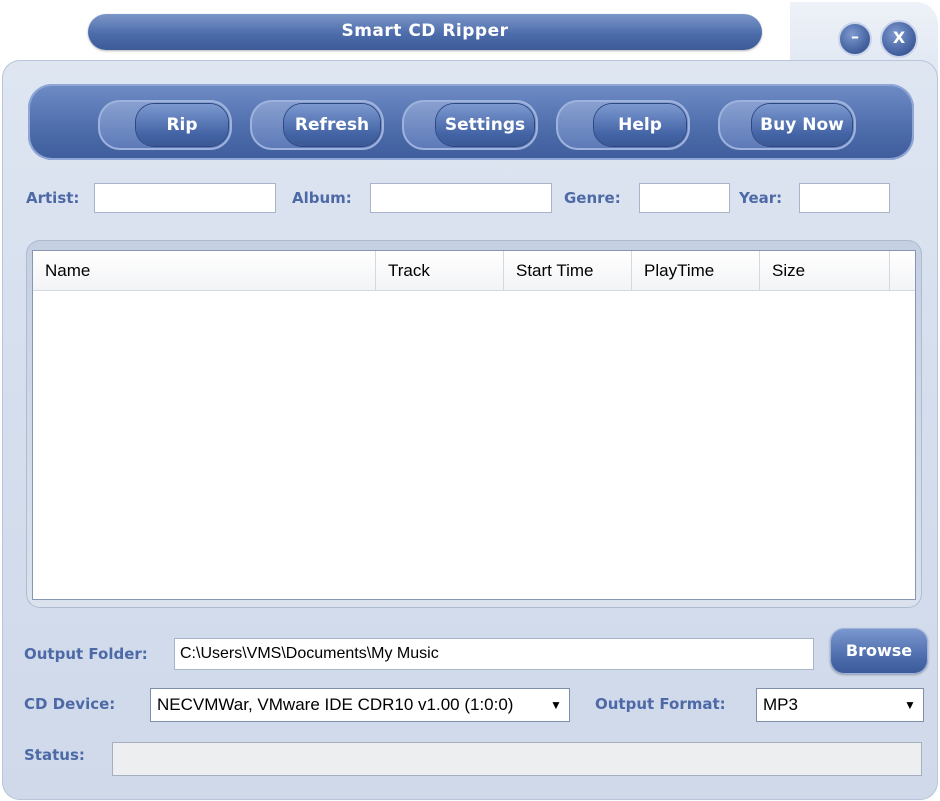 The height and width of the screenshot is (801, 940). I want to click on album-label: Album:, so click(322, 198).